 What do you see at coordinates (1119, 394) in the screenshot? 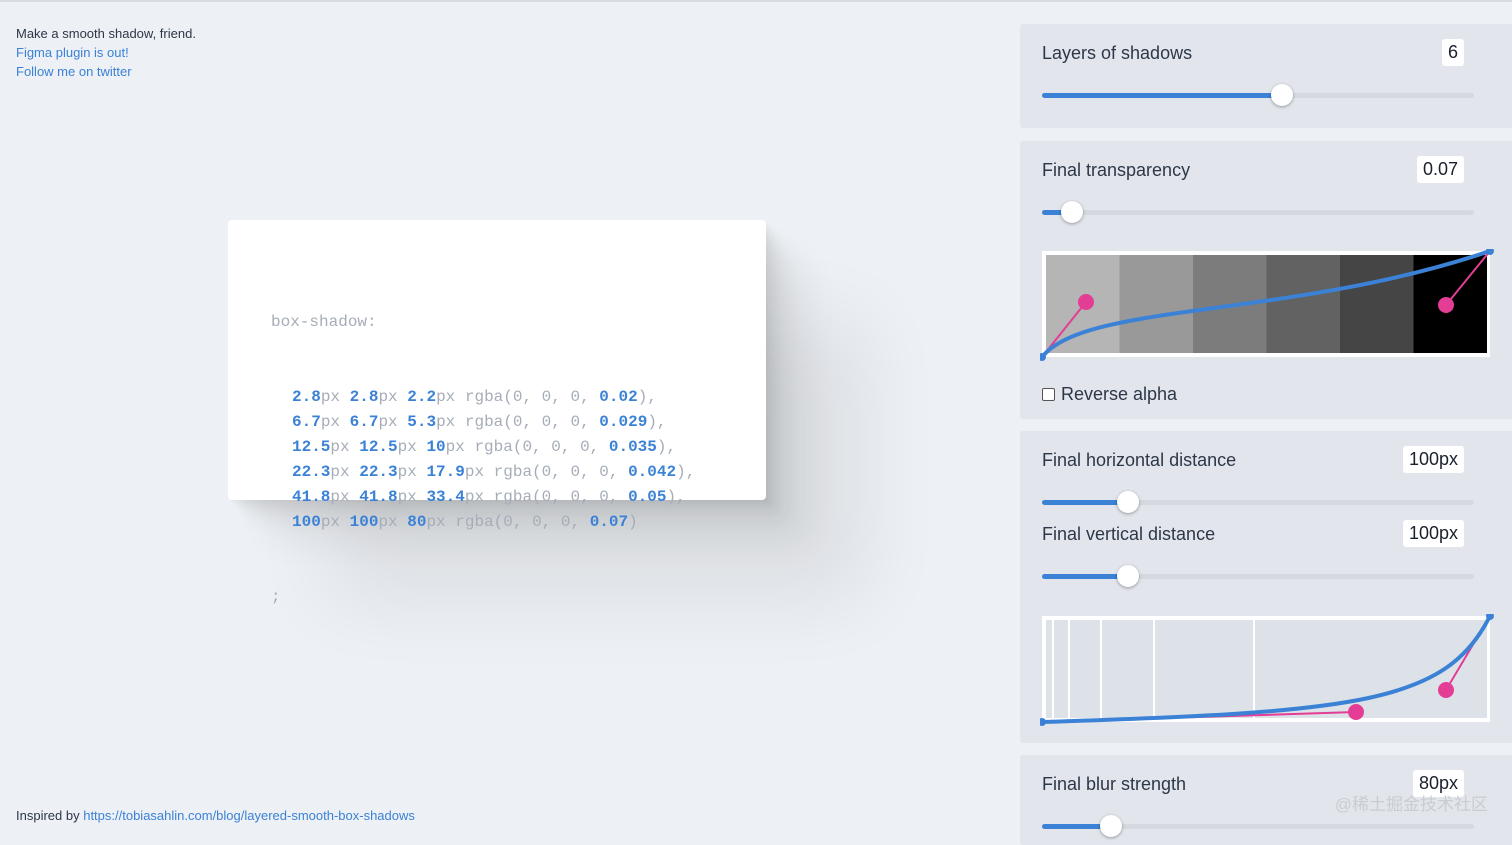
I see `reverse-alpha-label: Reverse alpha` at bounding box center [1119, 394].